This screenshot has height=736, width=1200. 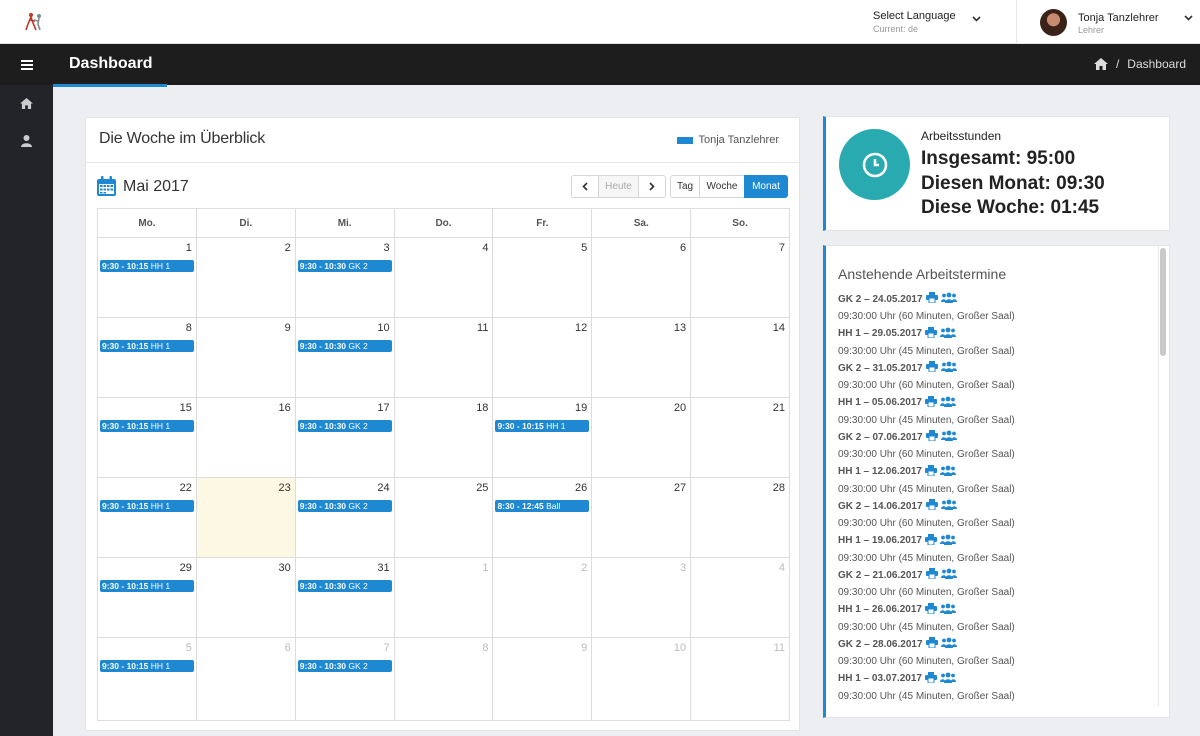 I want to click on day-cell: 25, so click(x=443, y=517).